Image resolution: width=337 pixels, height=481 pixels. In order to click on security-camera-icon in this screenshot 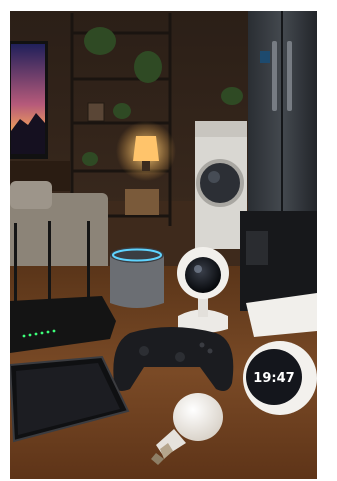, I will do `click(203, 290)`.